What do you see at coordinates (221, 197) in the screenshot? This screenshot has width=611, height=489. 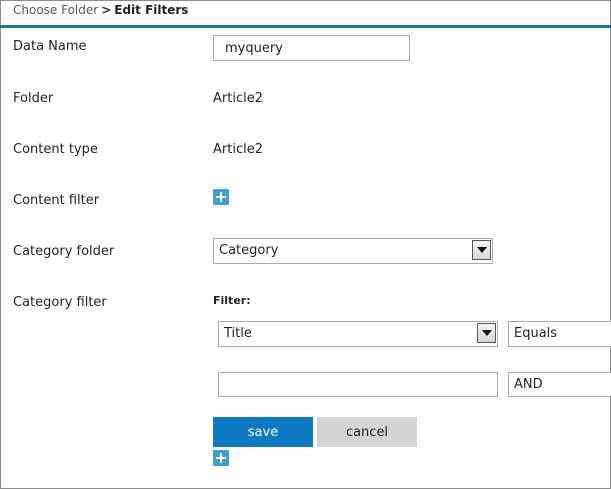 I see `add-content-filter-plus-icon` at bounding box center [221, 197].